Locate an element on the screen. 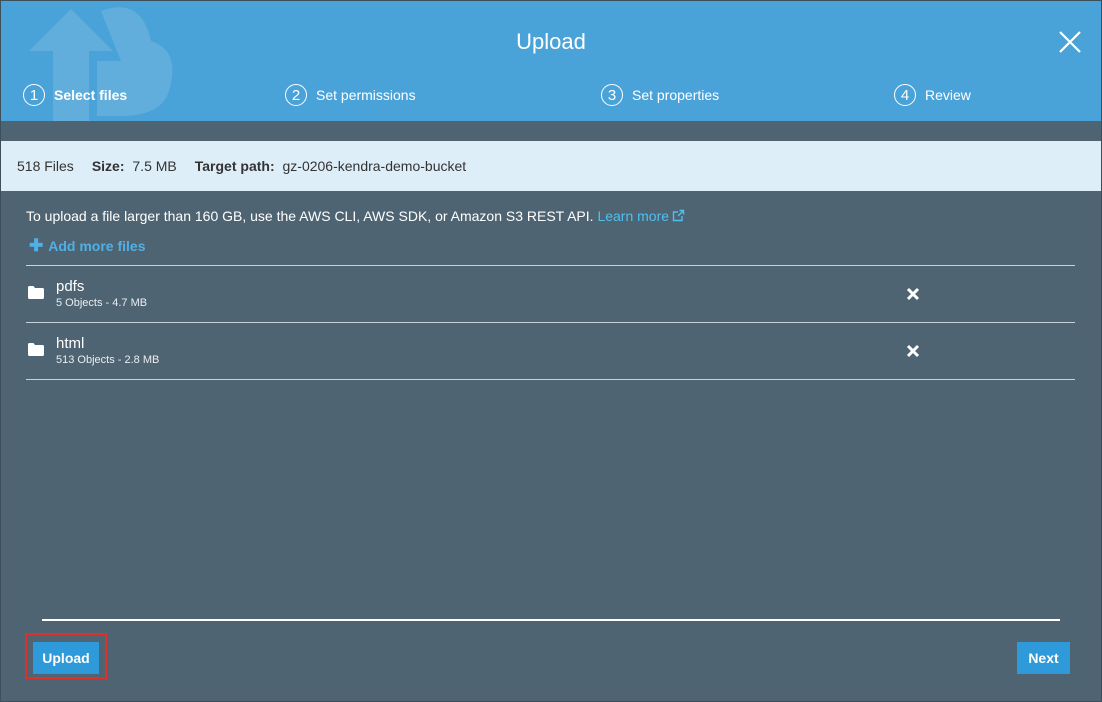 The image size is (1102, 702). list-item: html 513 Objects - 2.8 MB is located at coordinates (550, 351).